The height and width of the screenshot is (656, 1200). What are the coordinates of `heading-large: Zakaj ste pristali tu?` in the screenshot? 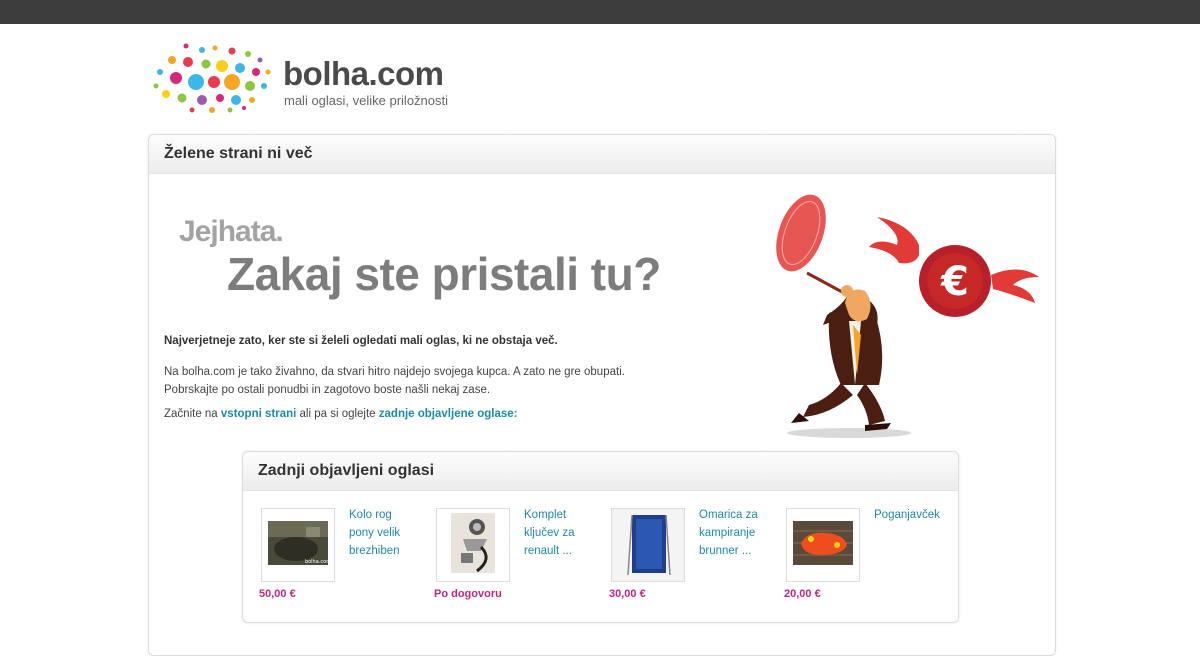 It's located at (444, 274).